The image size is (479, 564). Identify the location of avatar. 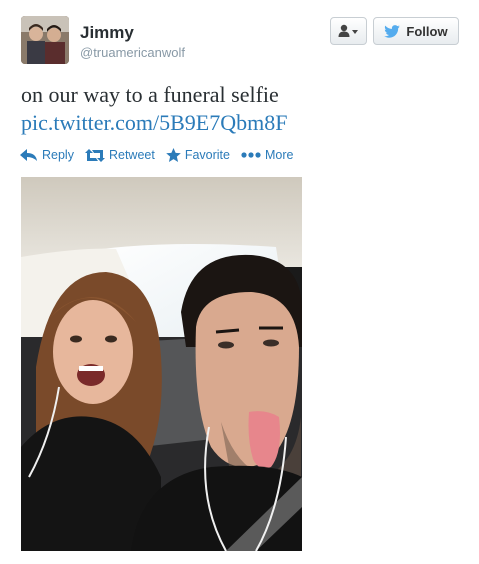
(45, 40).